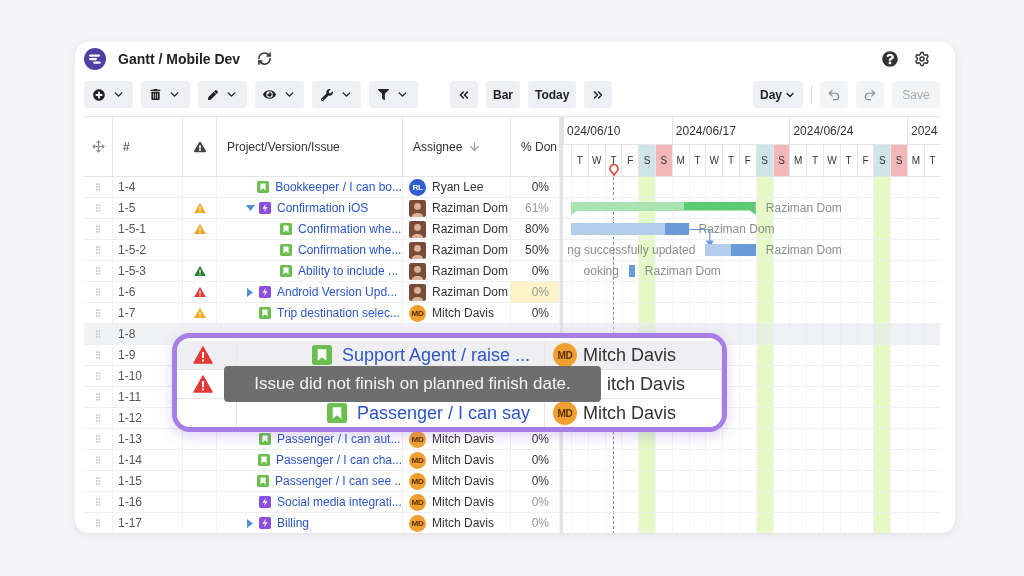 The width and height of the screenshot is (1024, 576). I want to click on table-row: 1-4 Bookkeeper / I can bo... RL Ryan Lee 0%, so click(322, 187).